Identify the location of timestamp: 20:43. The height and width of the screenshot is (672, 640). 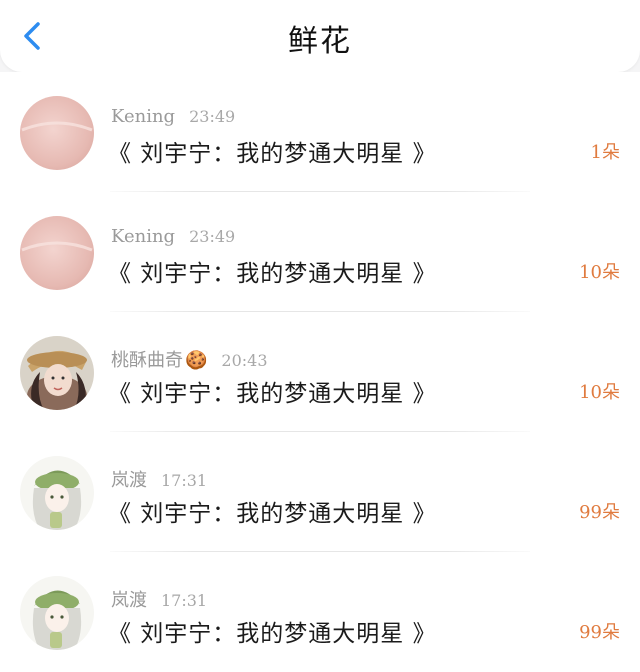
(244, 360).